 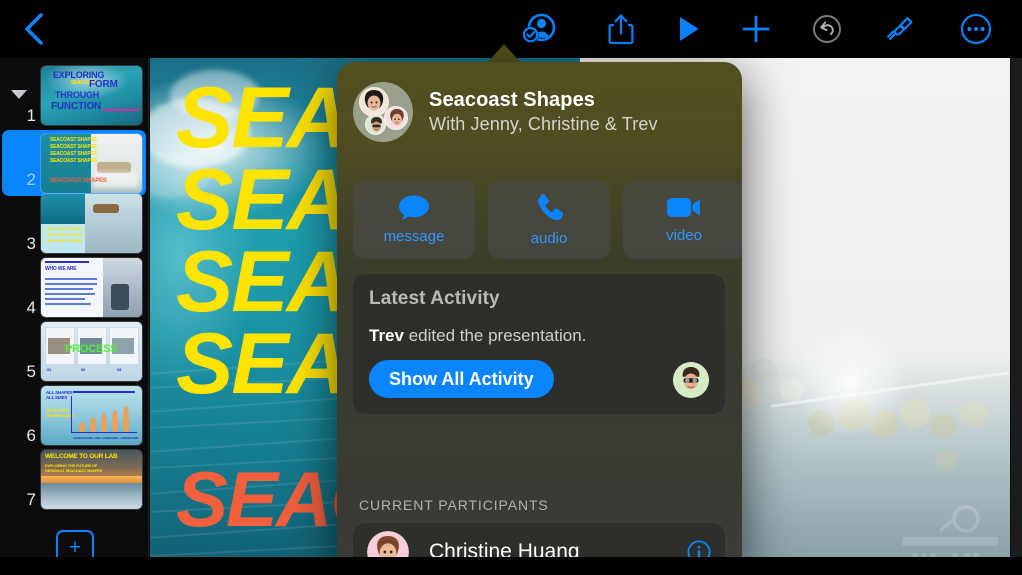 I want to click on activity-actor: Trev, so click(x=386, y=335).